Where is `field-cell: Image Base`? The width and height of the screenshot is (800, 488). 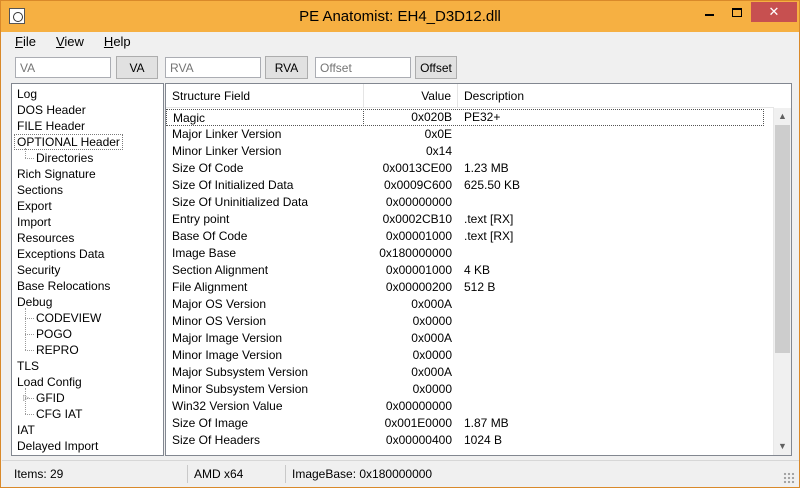 field-cell: Image Base is located at coordinates (204, 253).